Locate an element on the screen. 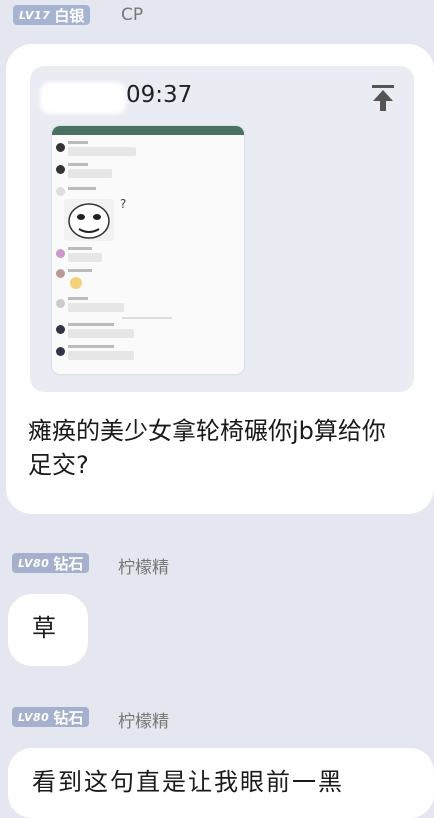  message-text: 看到这句直是让我眼前一黑 is located at coordinates (188, 782).